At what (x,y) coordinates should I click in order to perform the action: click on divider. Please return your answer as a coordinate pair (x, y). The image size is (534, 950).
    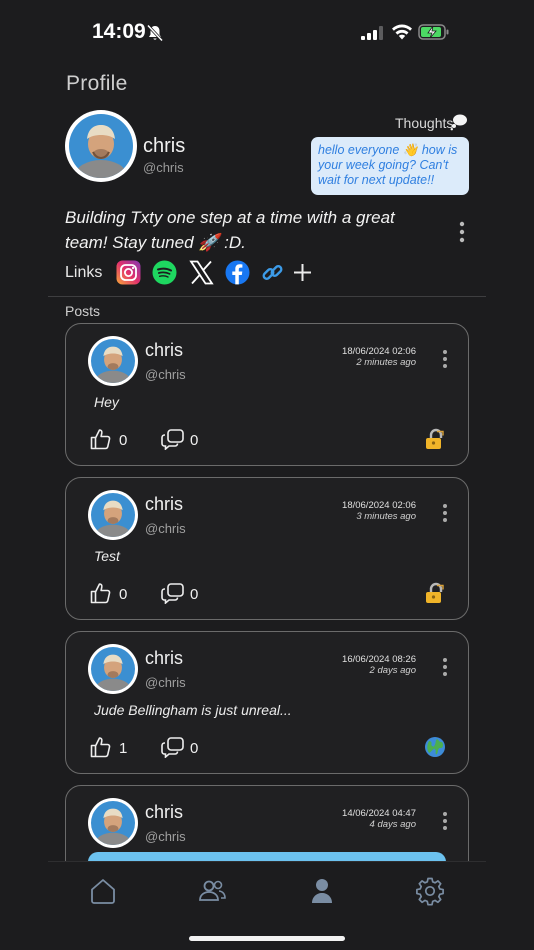
    Looking at the image, I should click on (267, 296).